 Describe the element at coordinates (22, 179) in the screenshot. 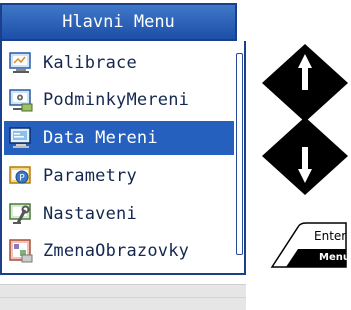

I see `svg-text: P` at that location.